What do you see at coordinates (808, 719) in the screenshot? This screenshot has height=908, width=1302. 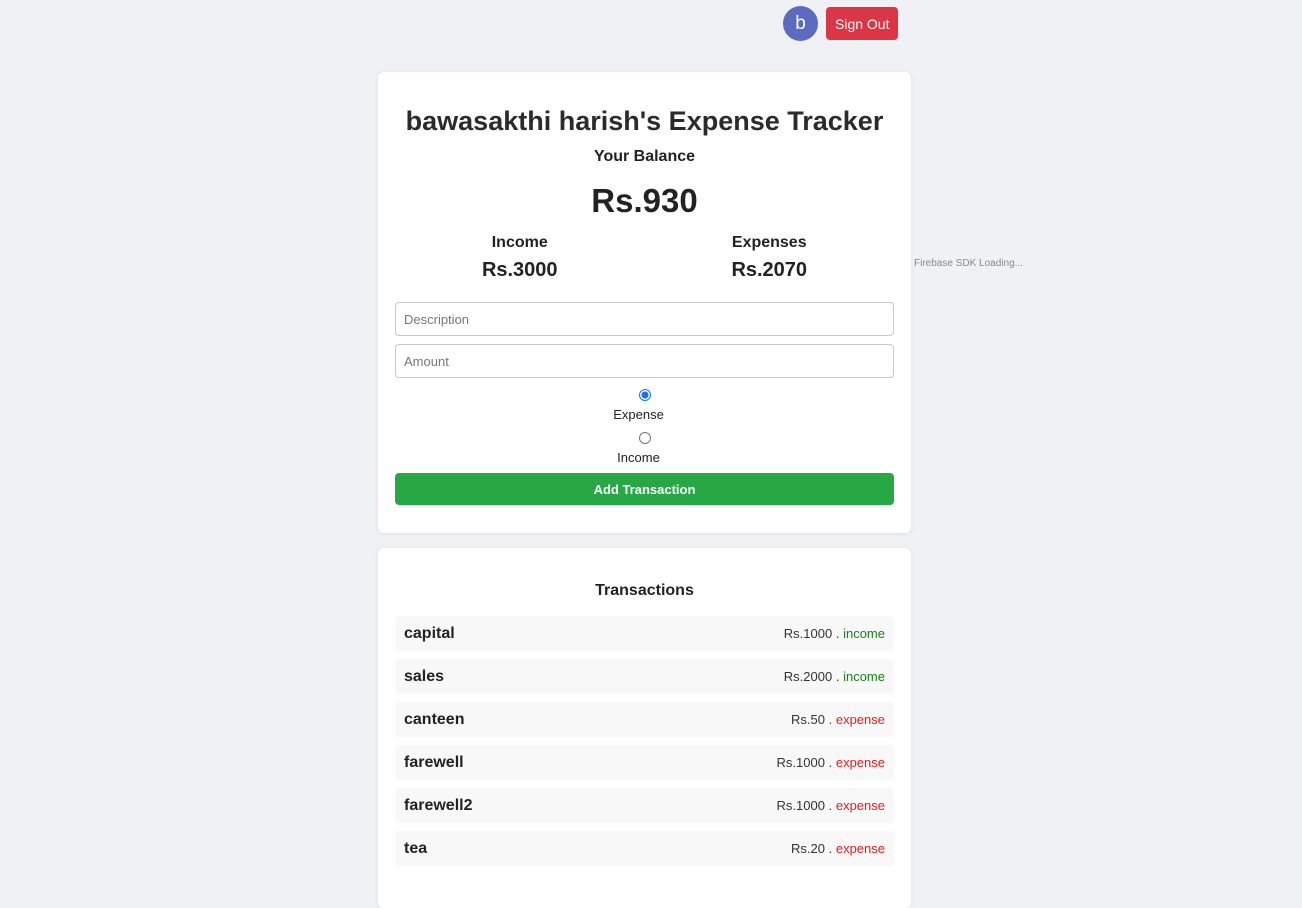 I see `transaction-amount: Rs.50` at bounding box center [808, 719].